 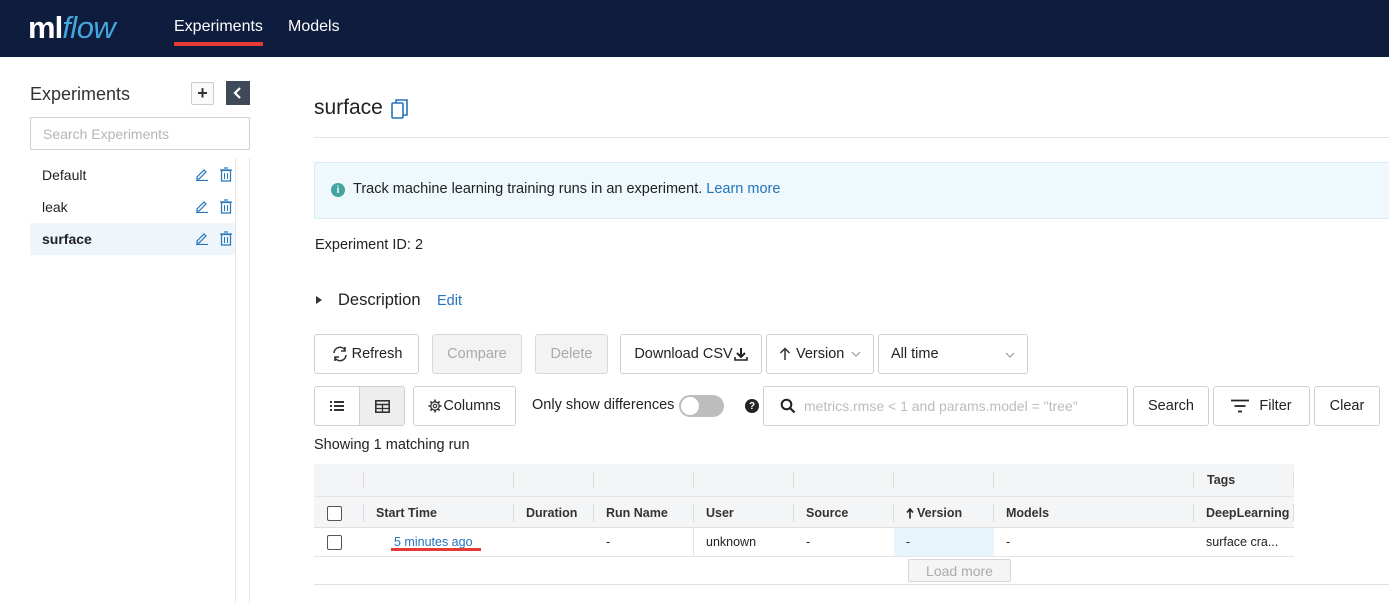 I want to click on download-csv-button: Download CSV, so click(x=691, y=354).